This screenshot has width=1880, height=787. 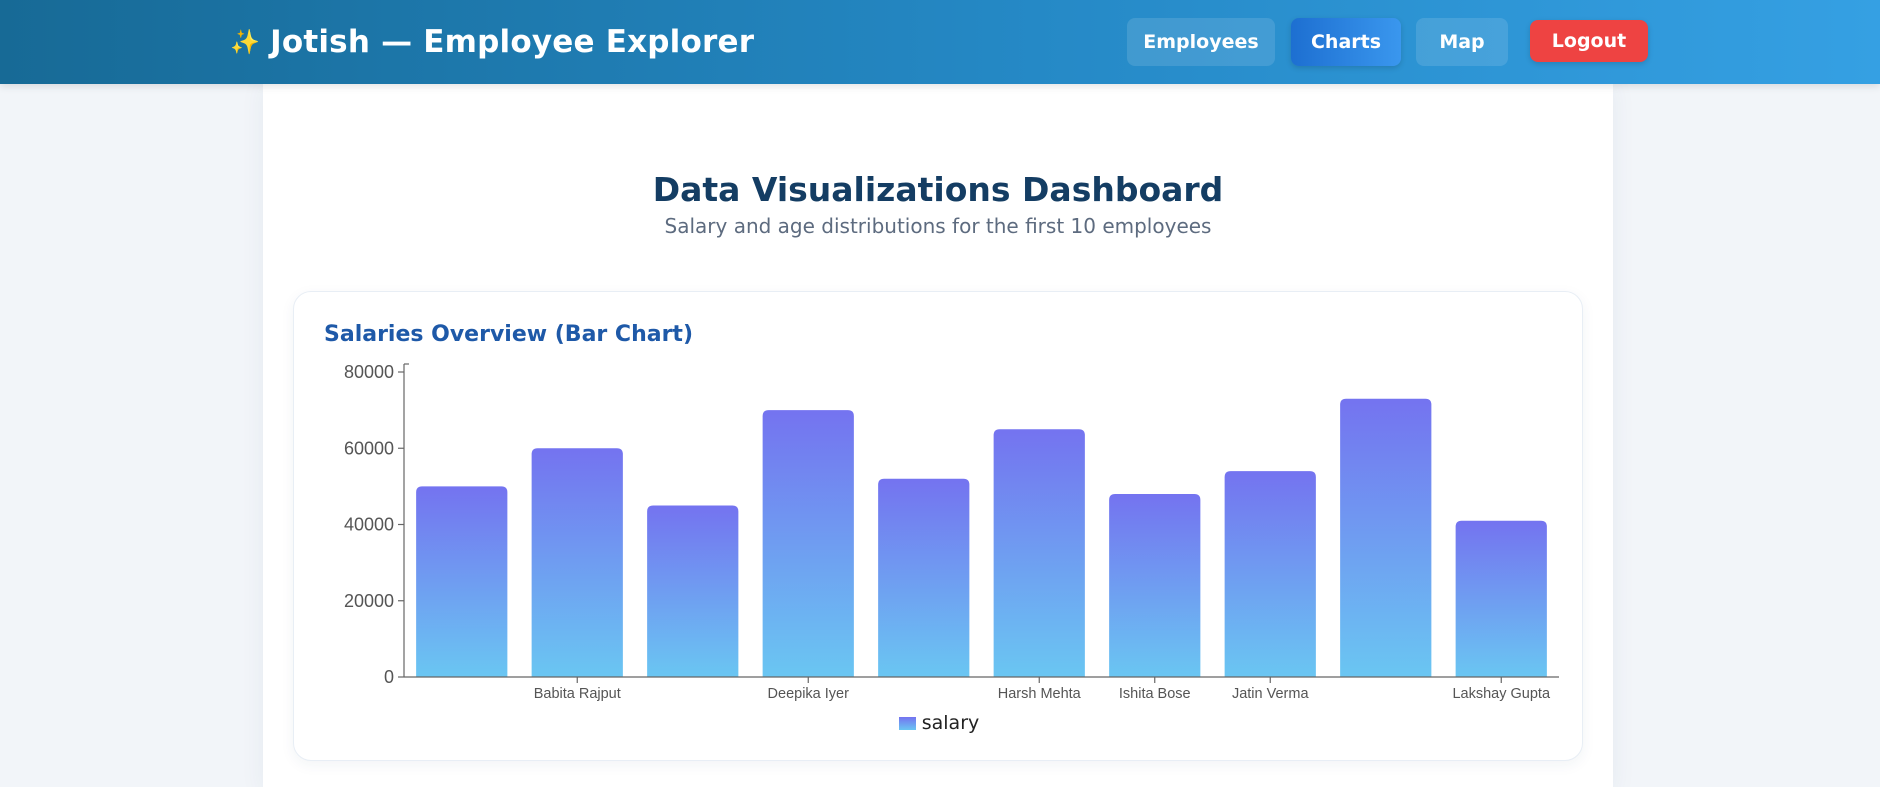 What do you see at coordinates (809, 694) in the screenshot?
I see `x-tick-label-3: Deepika Iyer` at bounding box center [809, 694].